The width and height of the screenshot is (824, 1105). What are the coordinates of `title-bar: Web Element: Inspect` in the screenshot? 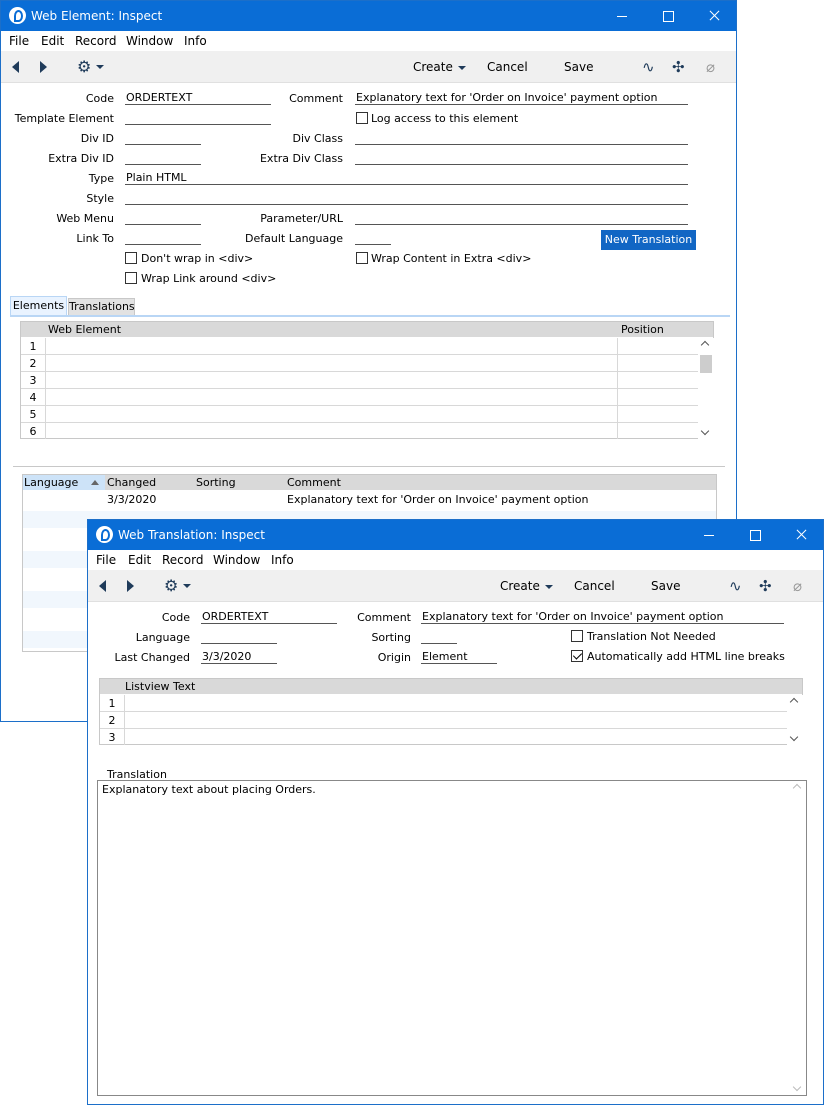 It's located at (368, 16).